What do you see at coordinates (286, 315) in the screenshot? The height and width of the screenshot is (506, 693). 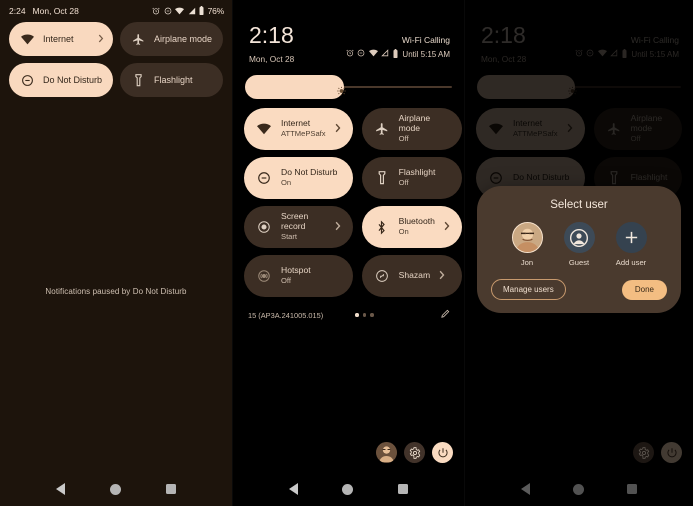 I see `build-number-label: 15 (AP3A.241005.015)` at bounding box center [286, 315].